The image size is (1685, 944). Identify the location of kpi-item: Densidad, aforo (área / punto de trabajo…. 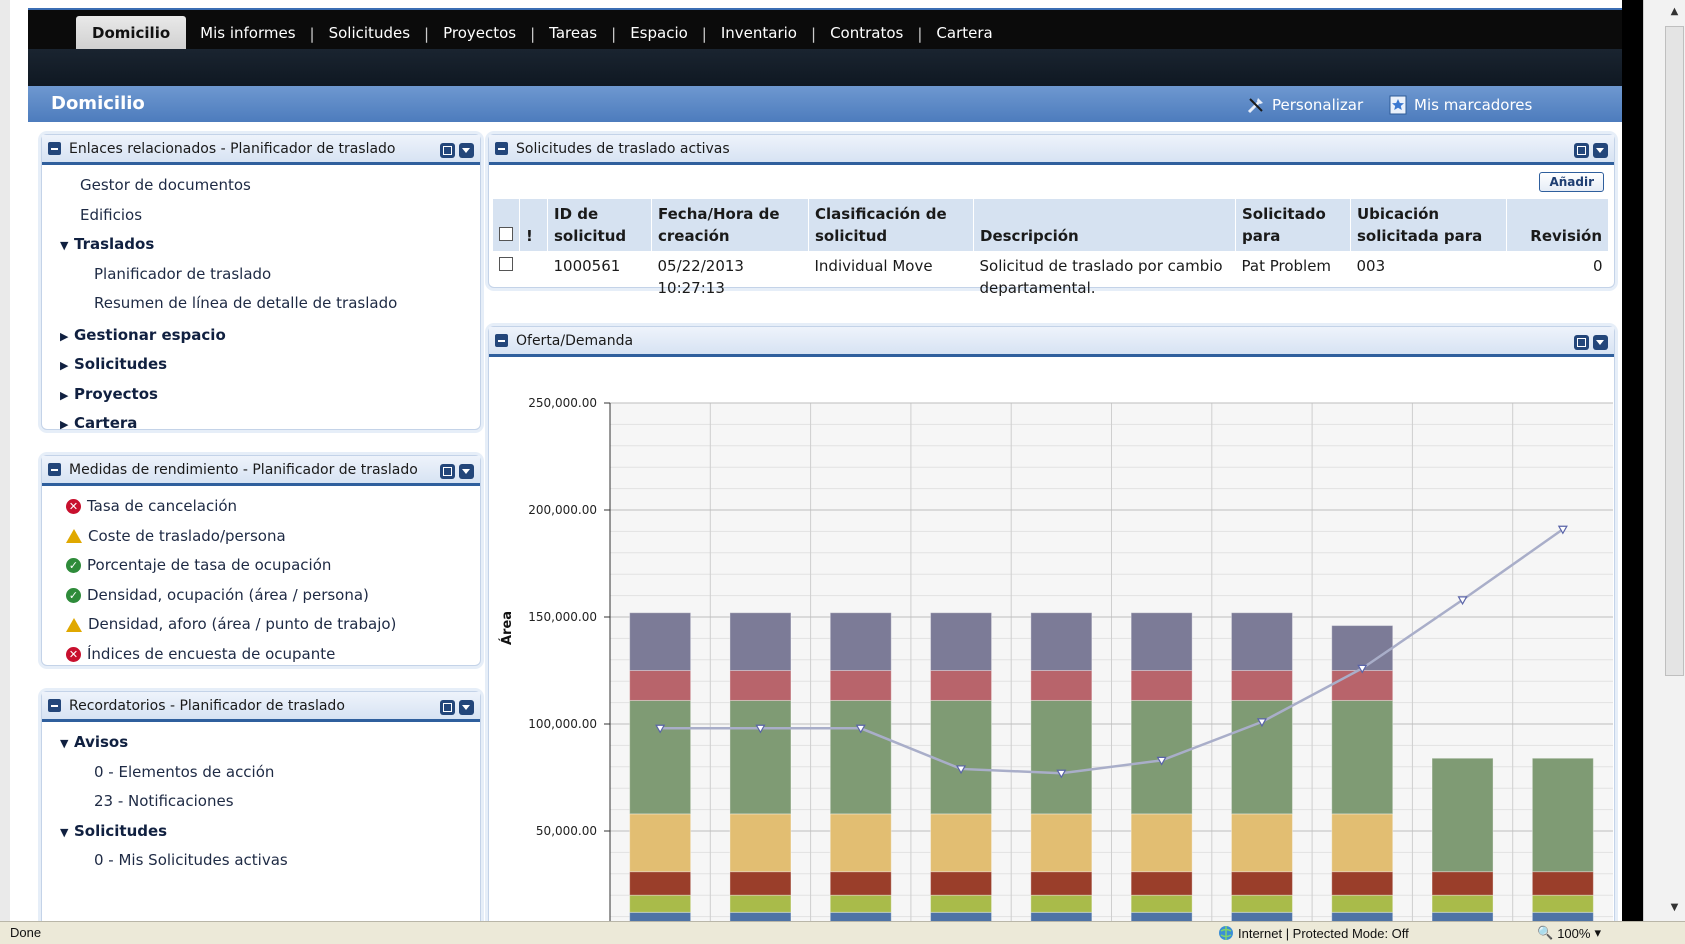
(261, 625).